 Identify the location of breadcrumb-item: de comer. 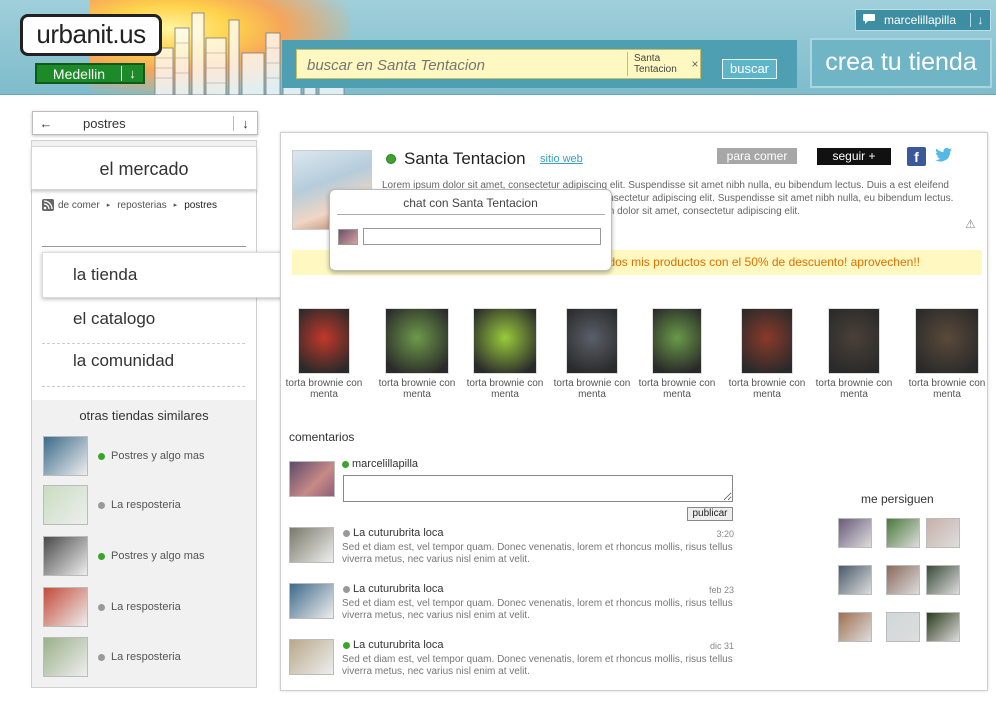
(79, 205).